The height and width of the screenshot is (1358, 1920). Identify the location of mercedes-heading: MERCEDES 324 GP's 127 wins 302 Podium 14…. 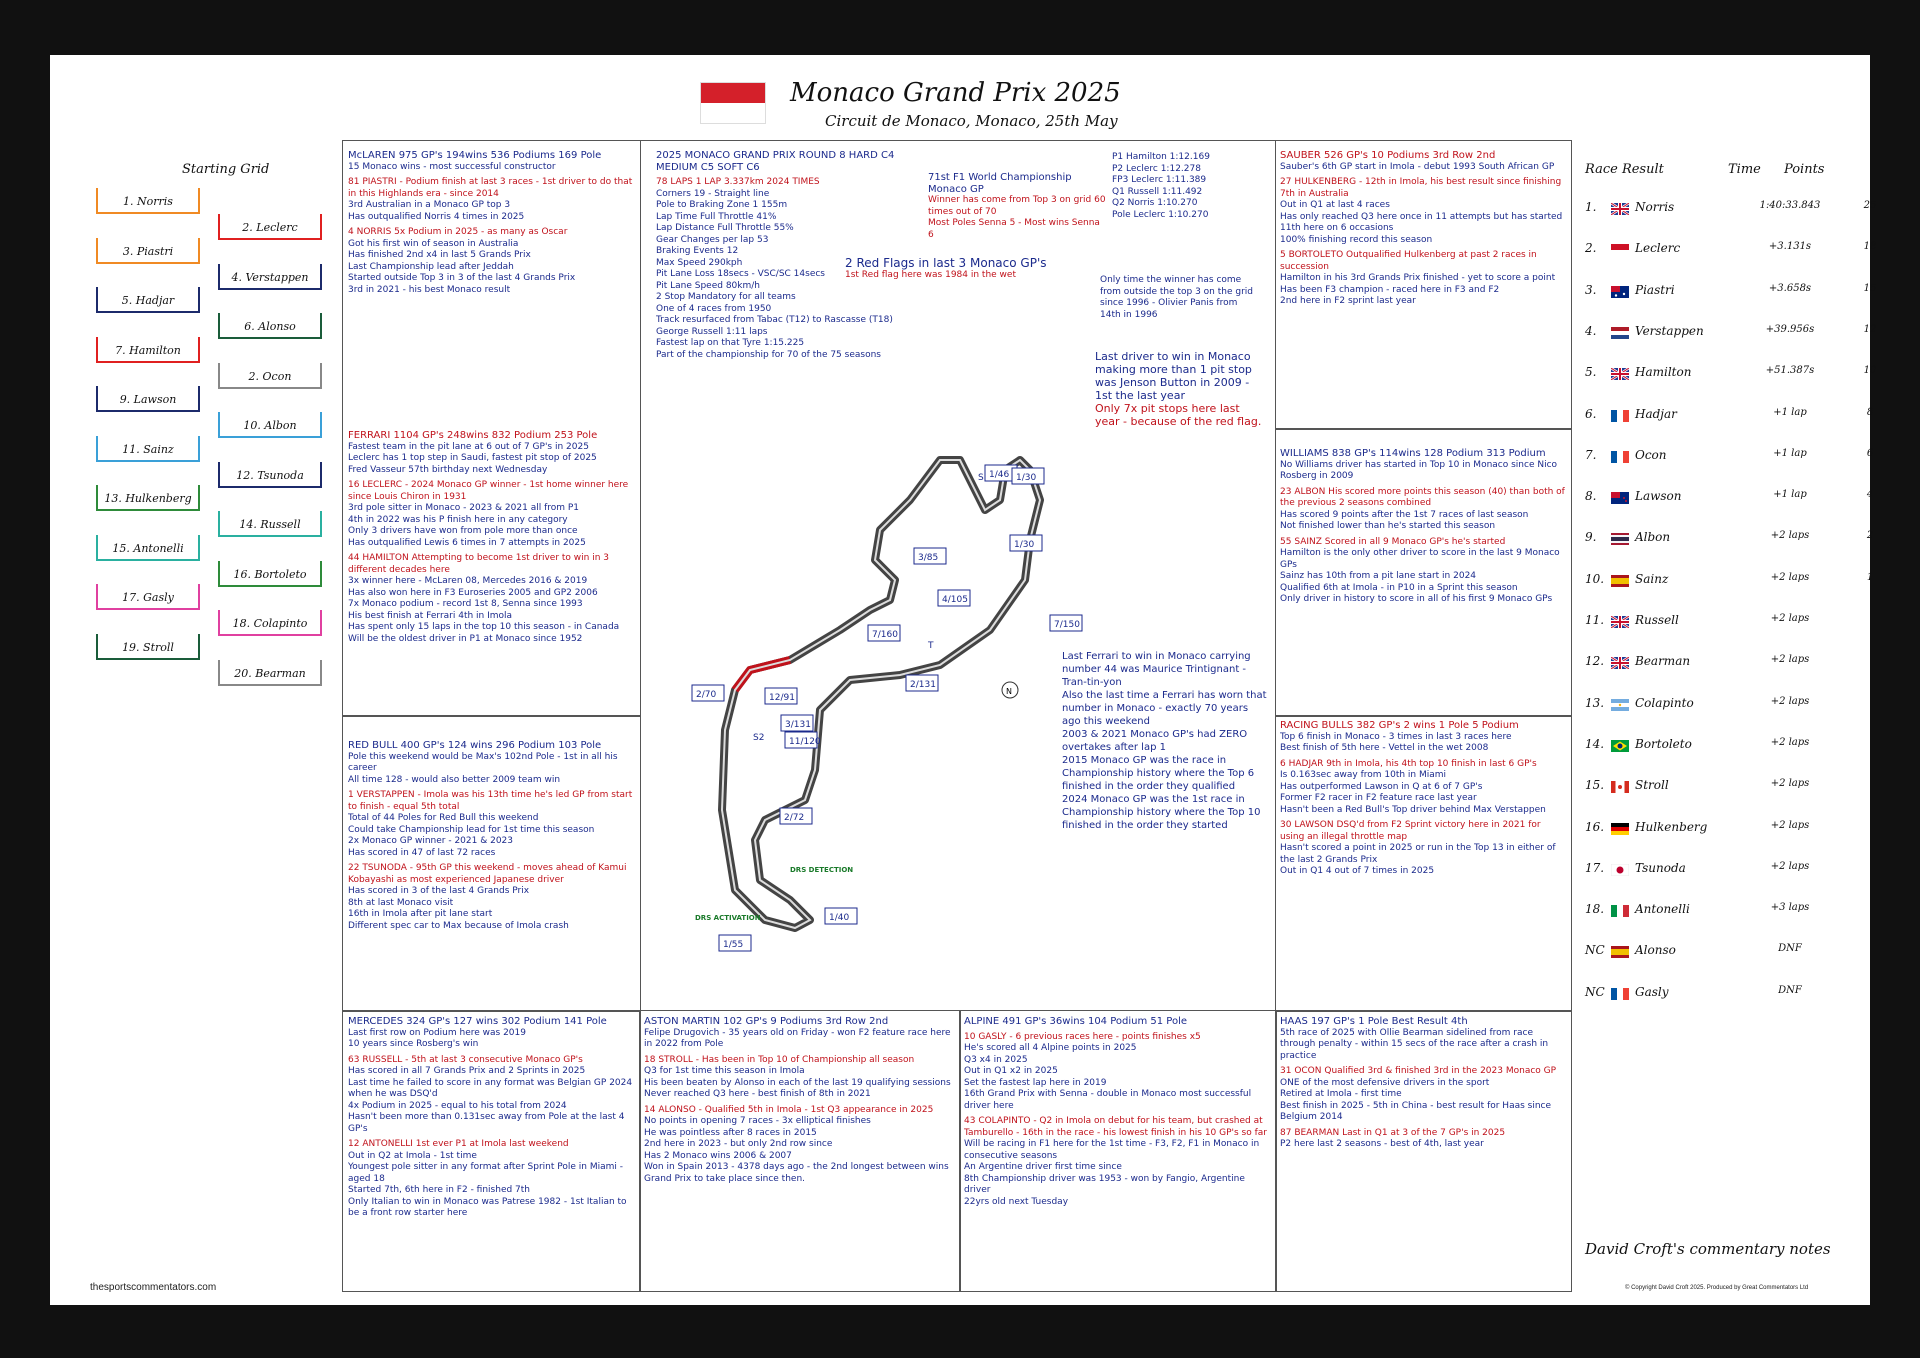
(477, 1021).